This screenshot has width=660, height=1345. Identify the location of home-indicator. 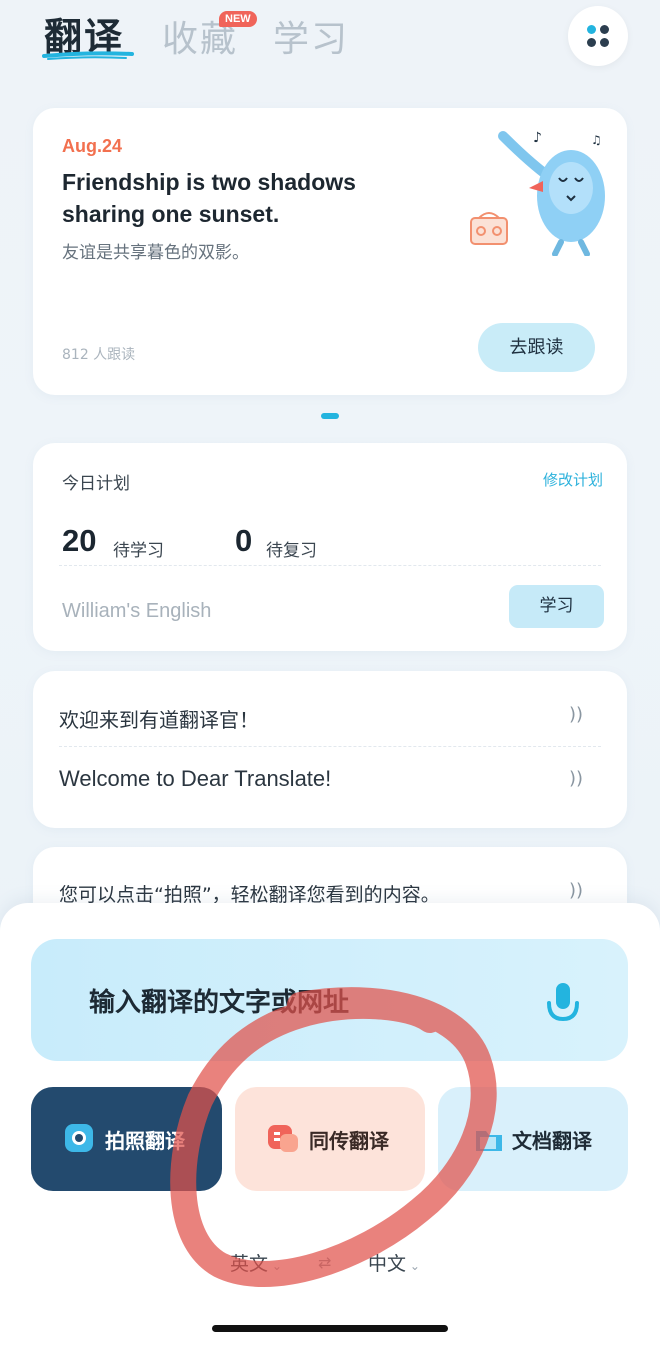
(330, 1328).